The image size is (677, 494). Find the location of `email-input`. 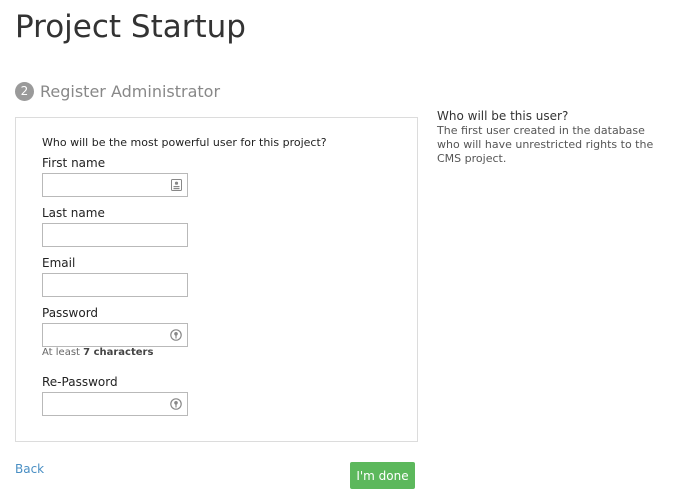

email-input is located at coordinates (115, 285).